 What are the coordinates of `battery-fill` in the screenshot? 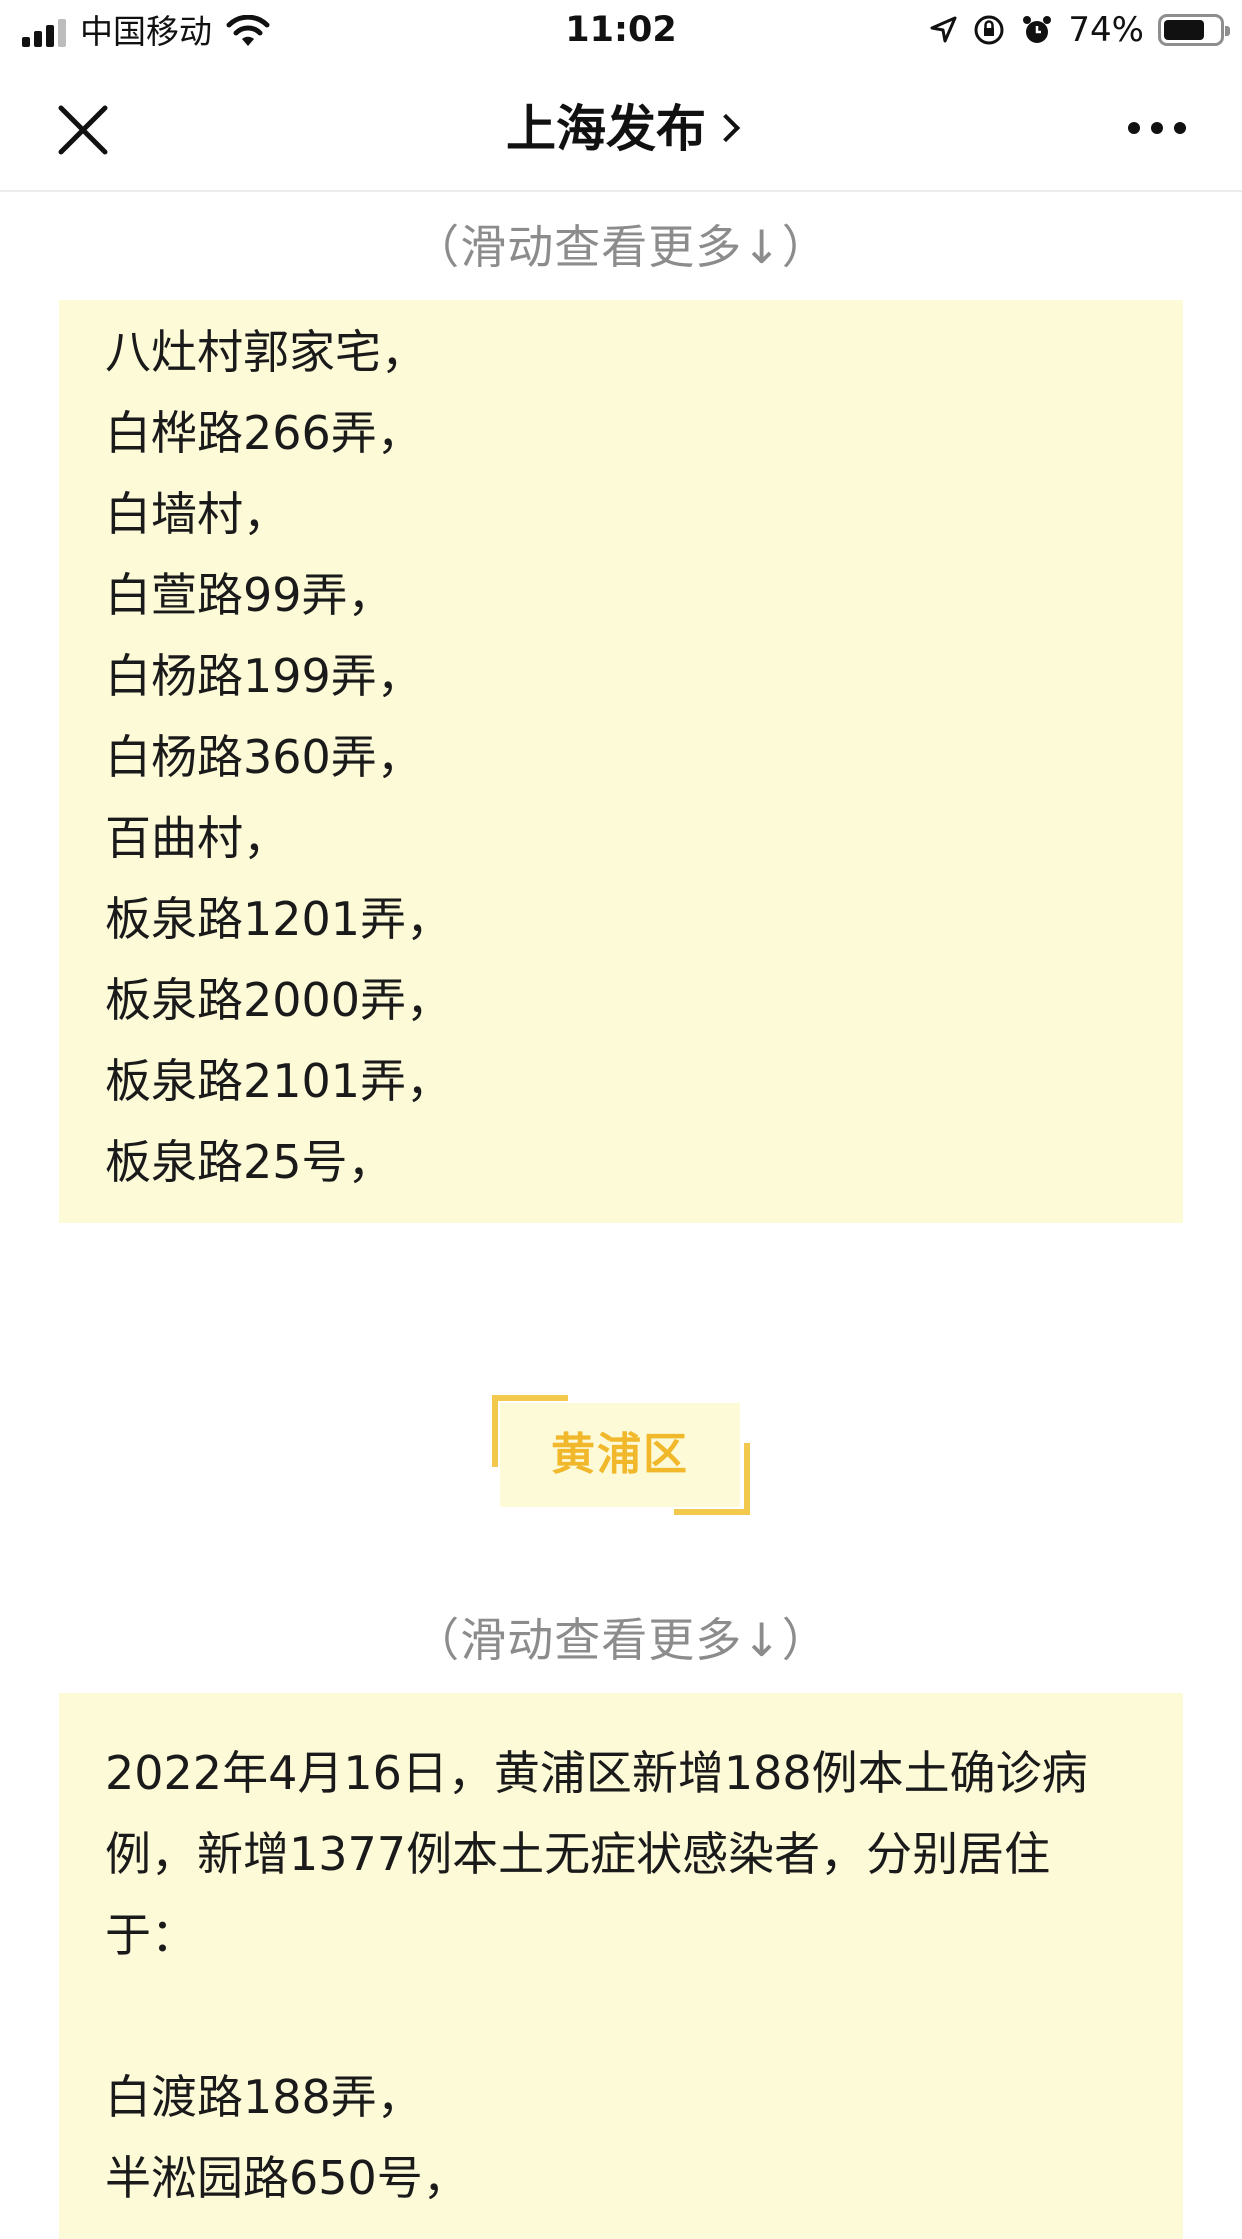 It's located at (1184, 30).